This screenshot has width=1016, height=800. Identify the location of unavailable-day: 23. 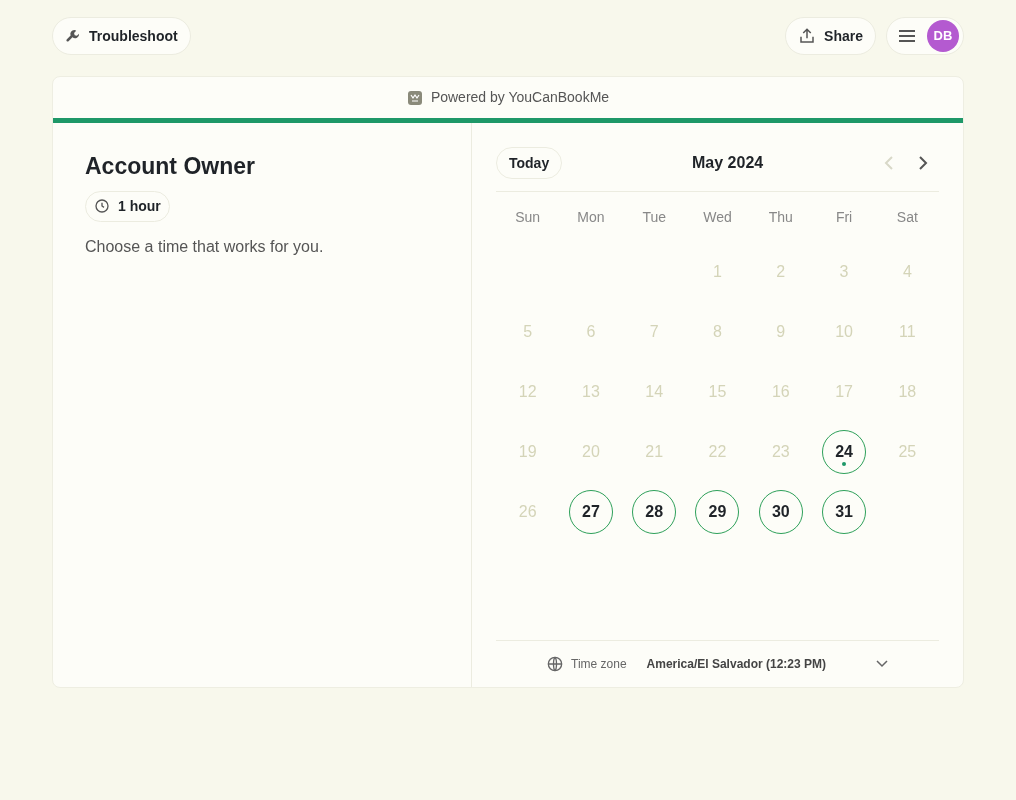
(780, 452).